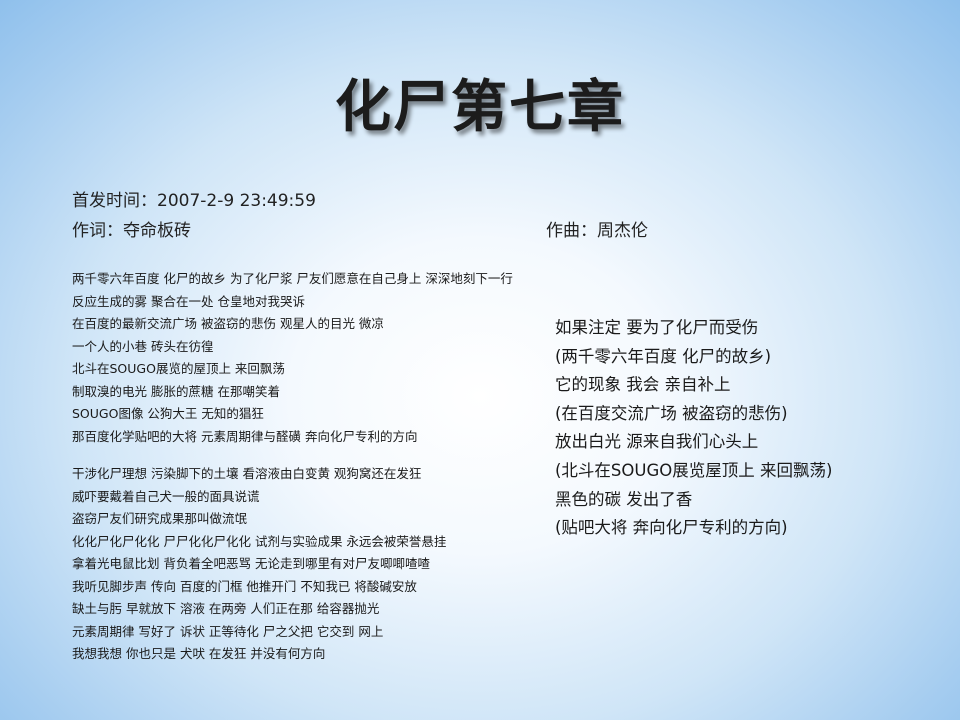  I want to click on lyricist-credit: 作词：夺命板砖, so click(131, 231).